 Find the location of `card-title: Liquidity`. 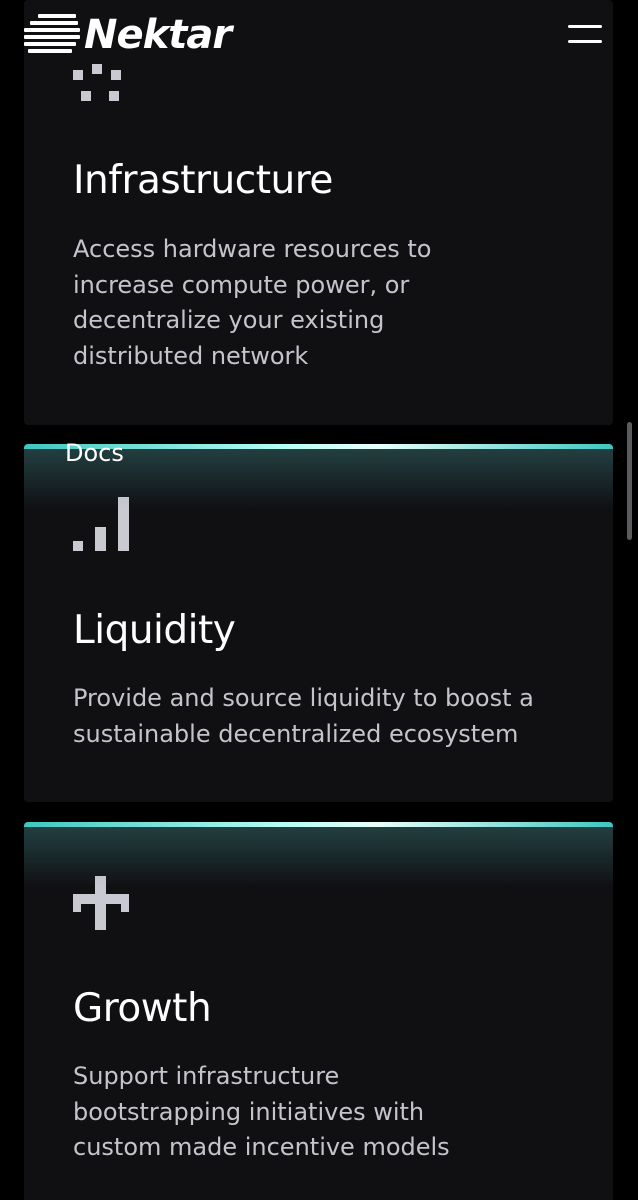

card-title: Liquidity is located at coordinates (154, 630).